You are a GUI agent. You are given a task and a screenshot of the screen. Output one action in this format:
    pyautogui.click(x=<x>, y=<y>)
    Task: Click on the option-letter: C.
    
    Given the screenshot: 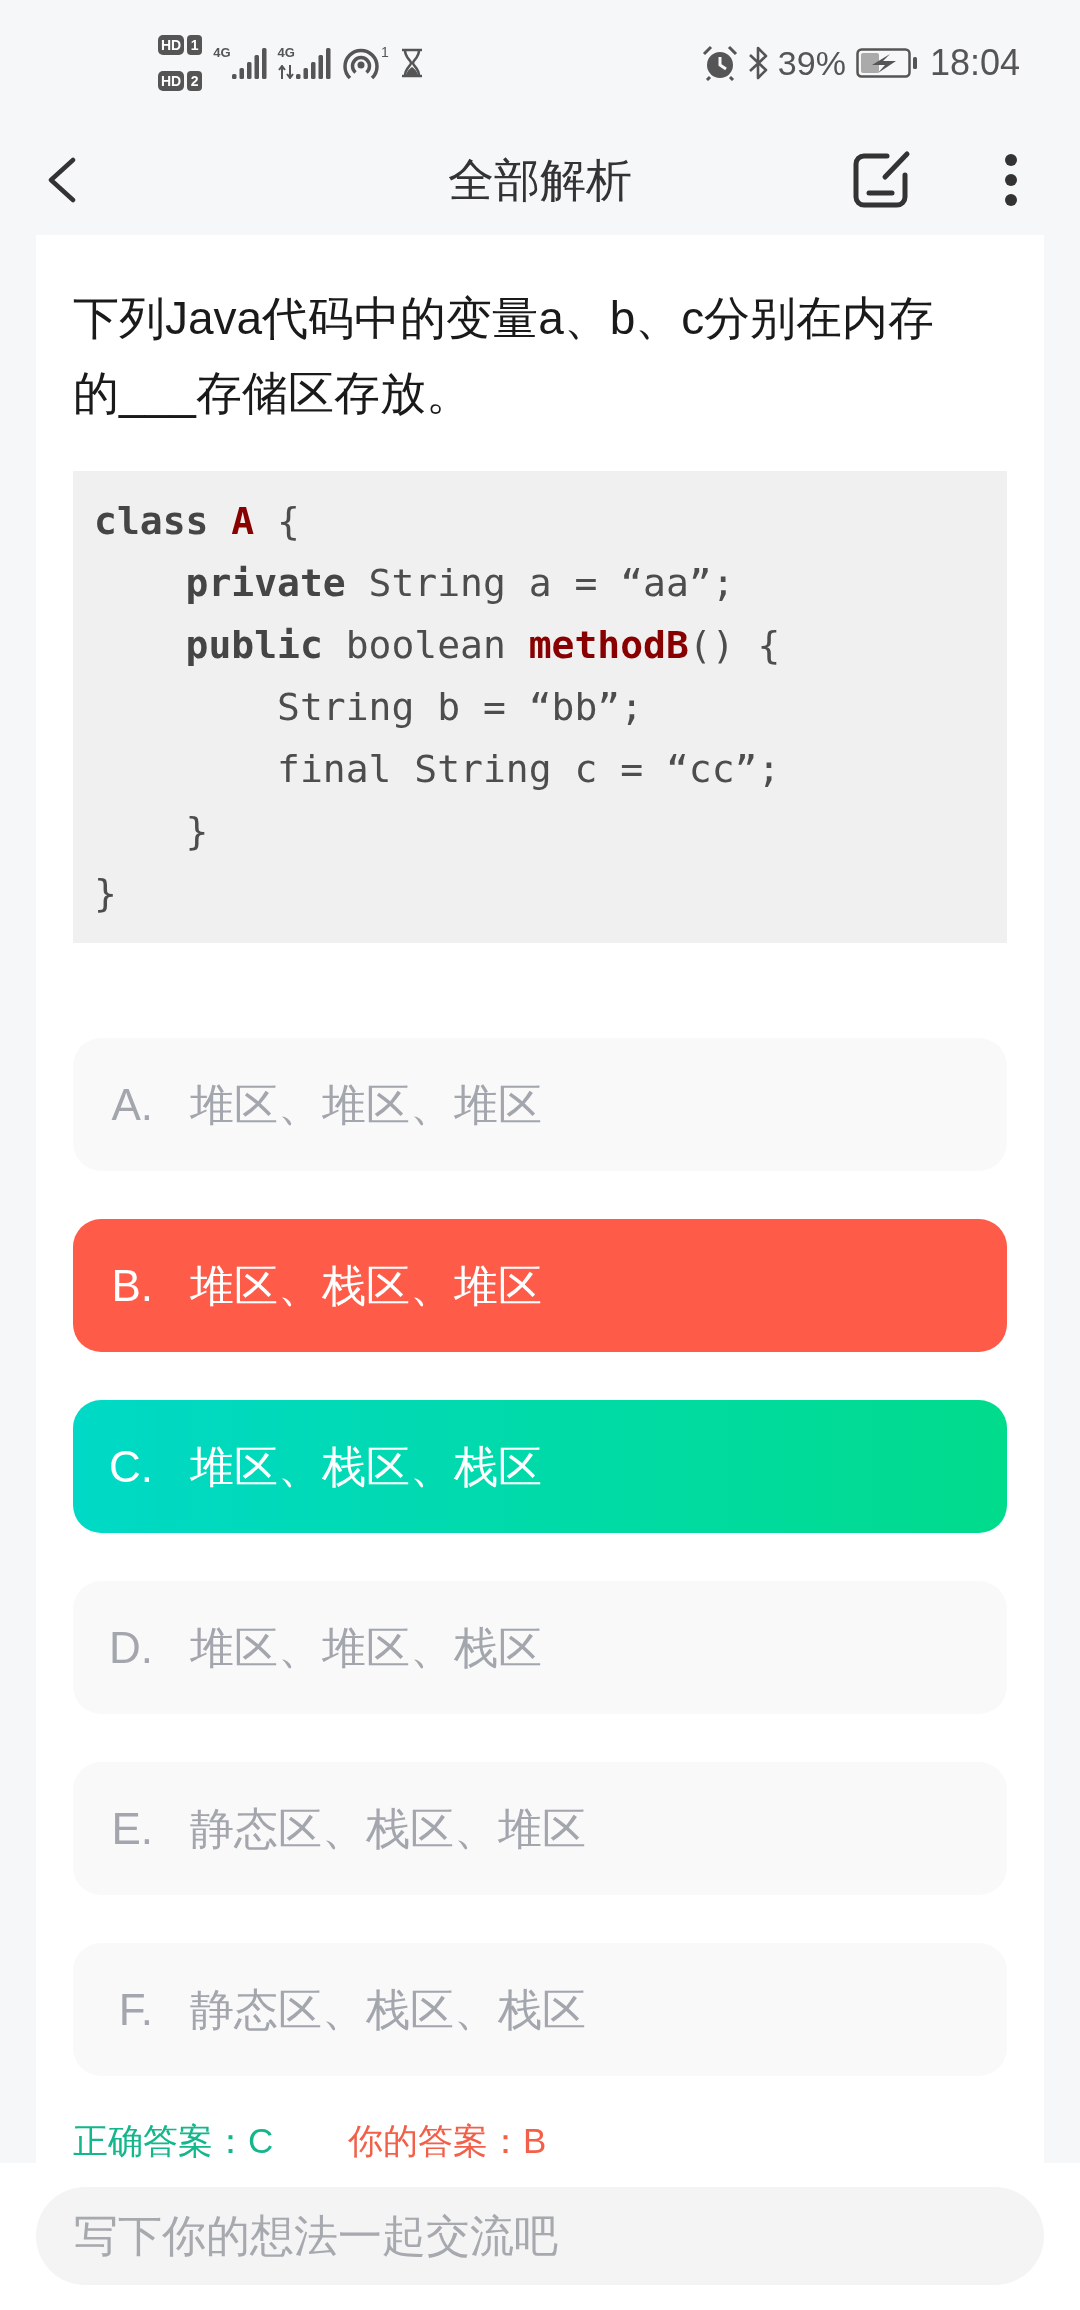 What is the action you would take?
    pyautogui.click(x=131, y=1466)
    